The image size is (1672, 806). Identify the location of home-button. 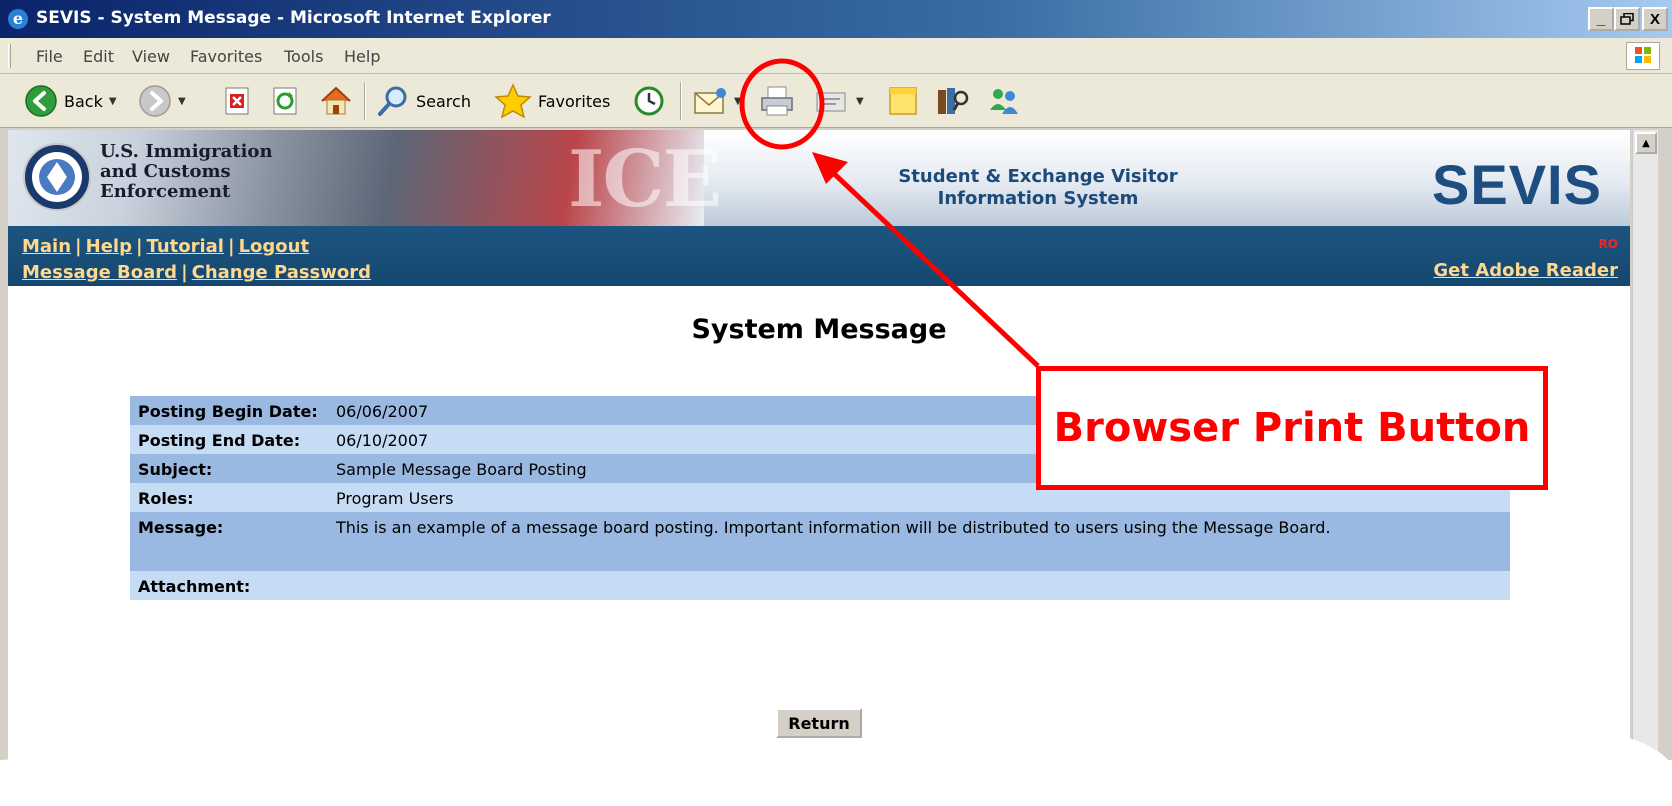
(336, 101).